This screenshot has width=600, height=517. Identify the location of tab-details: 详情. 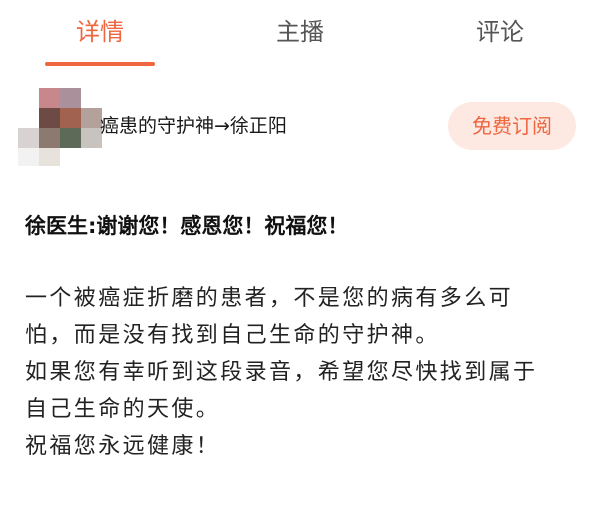
(100, 22).